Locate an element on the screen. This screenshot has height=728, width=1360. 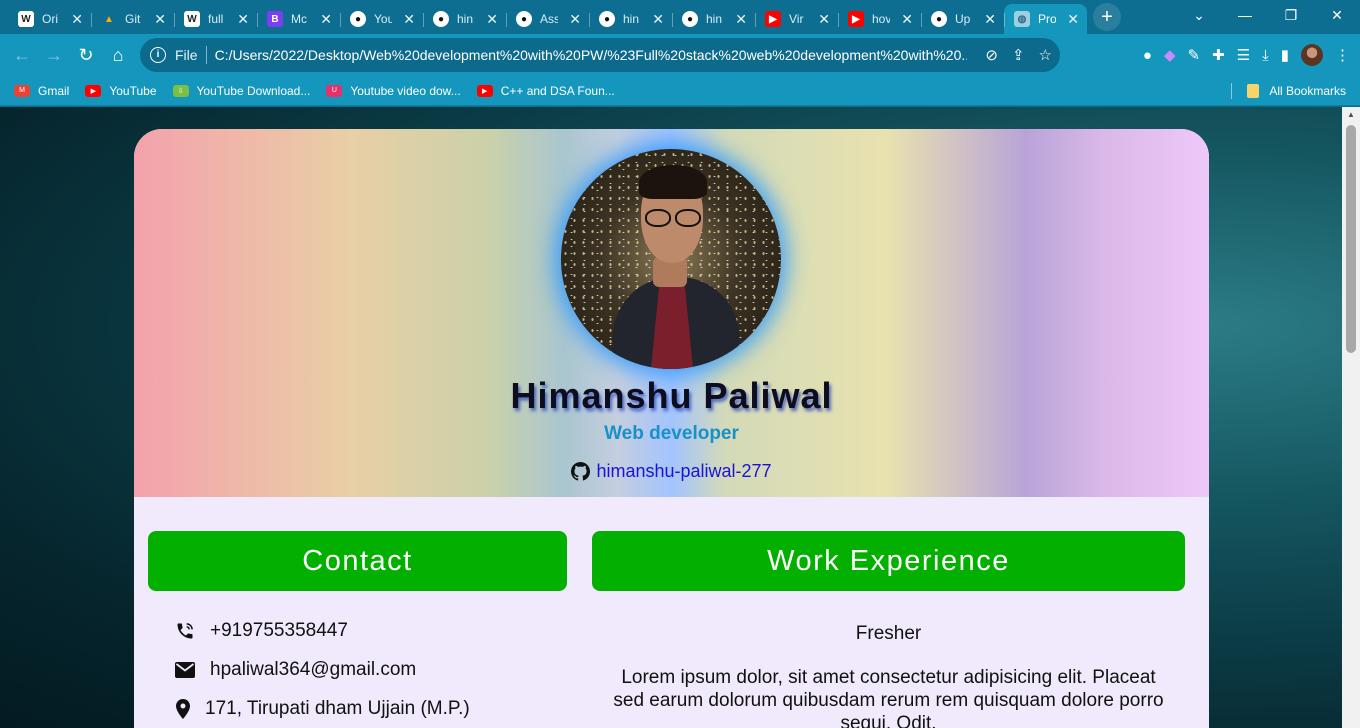
page-scrollbar: ▲ is located at coordinates (1351, 417).